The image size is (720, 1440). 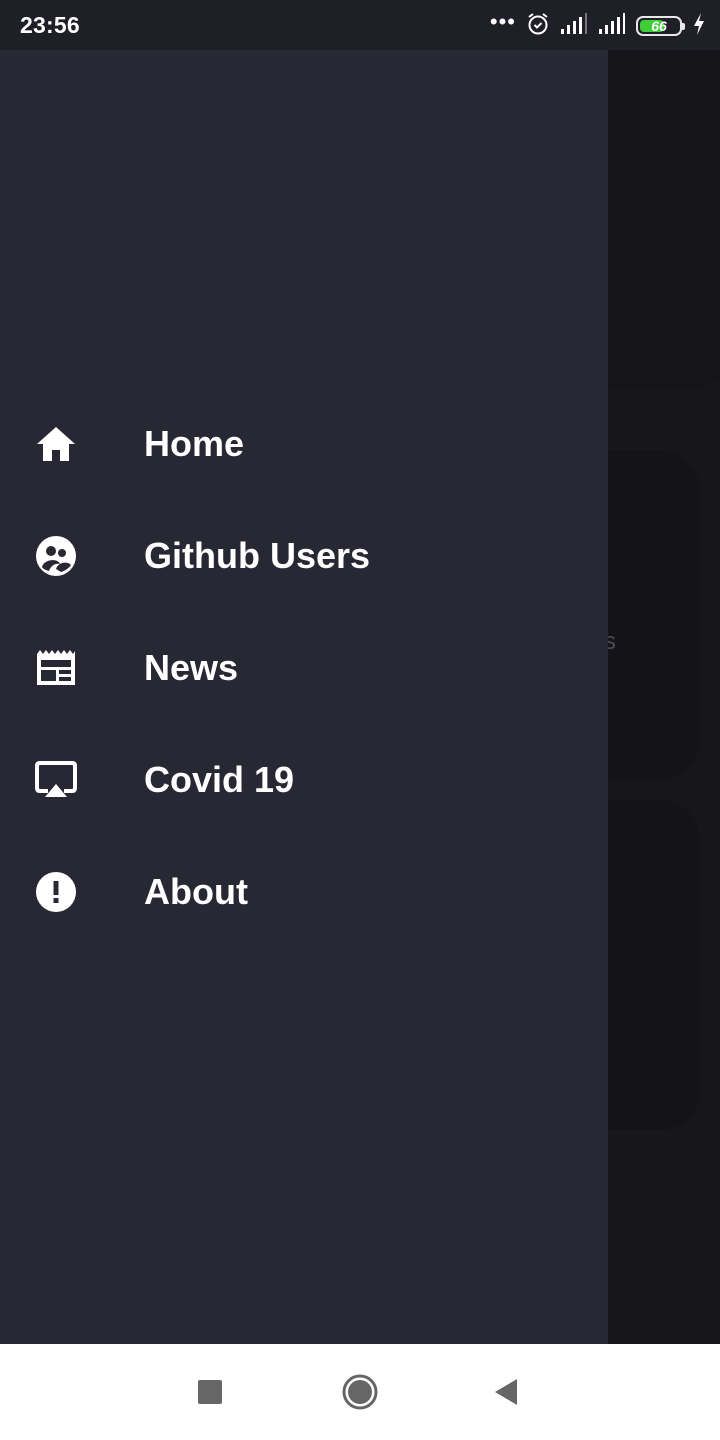 I want to click on status-time: 23:56, so click(x=50, y=25).